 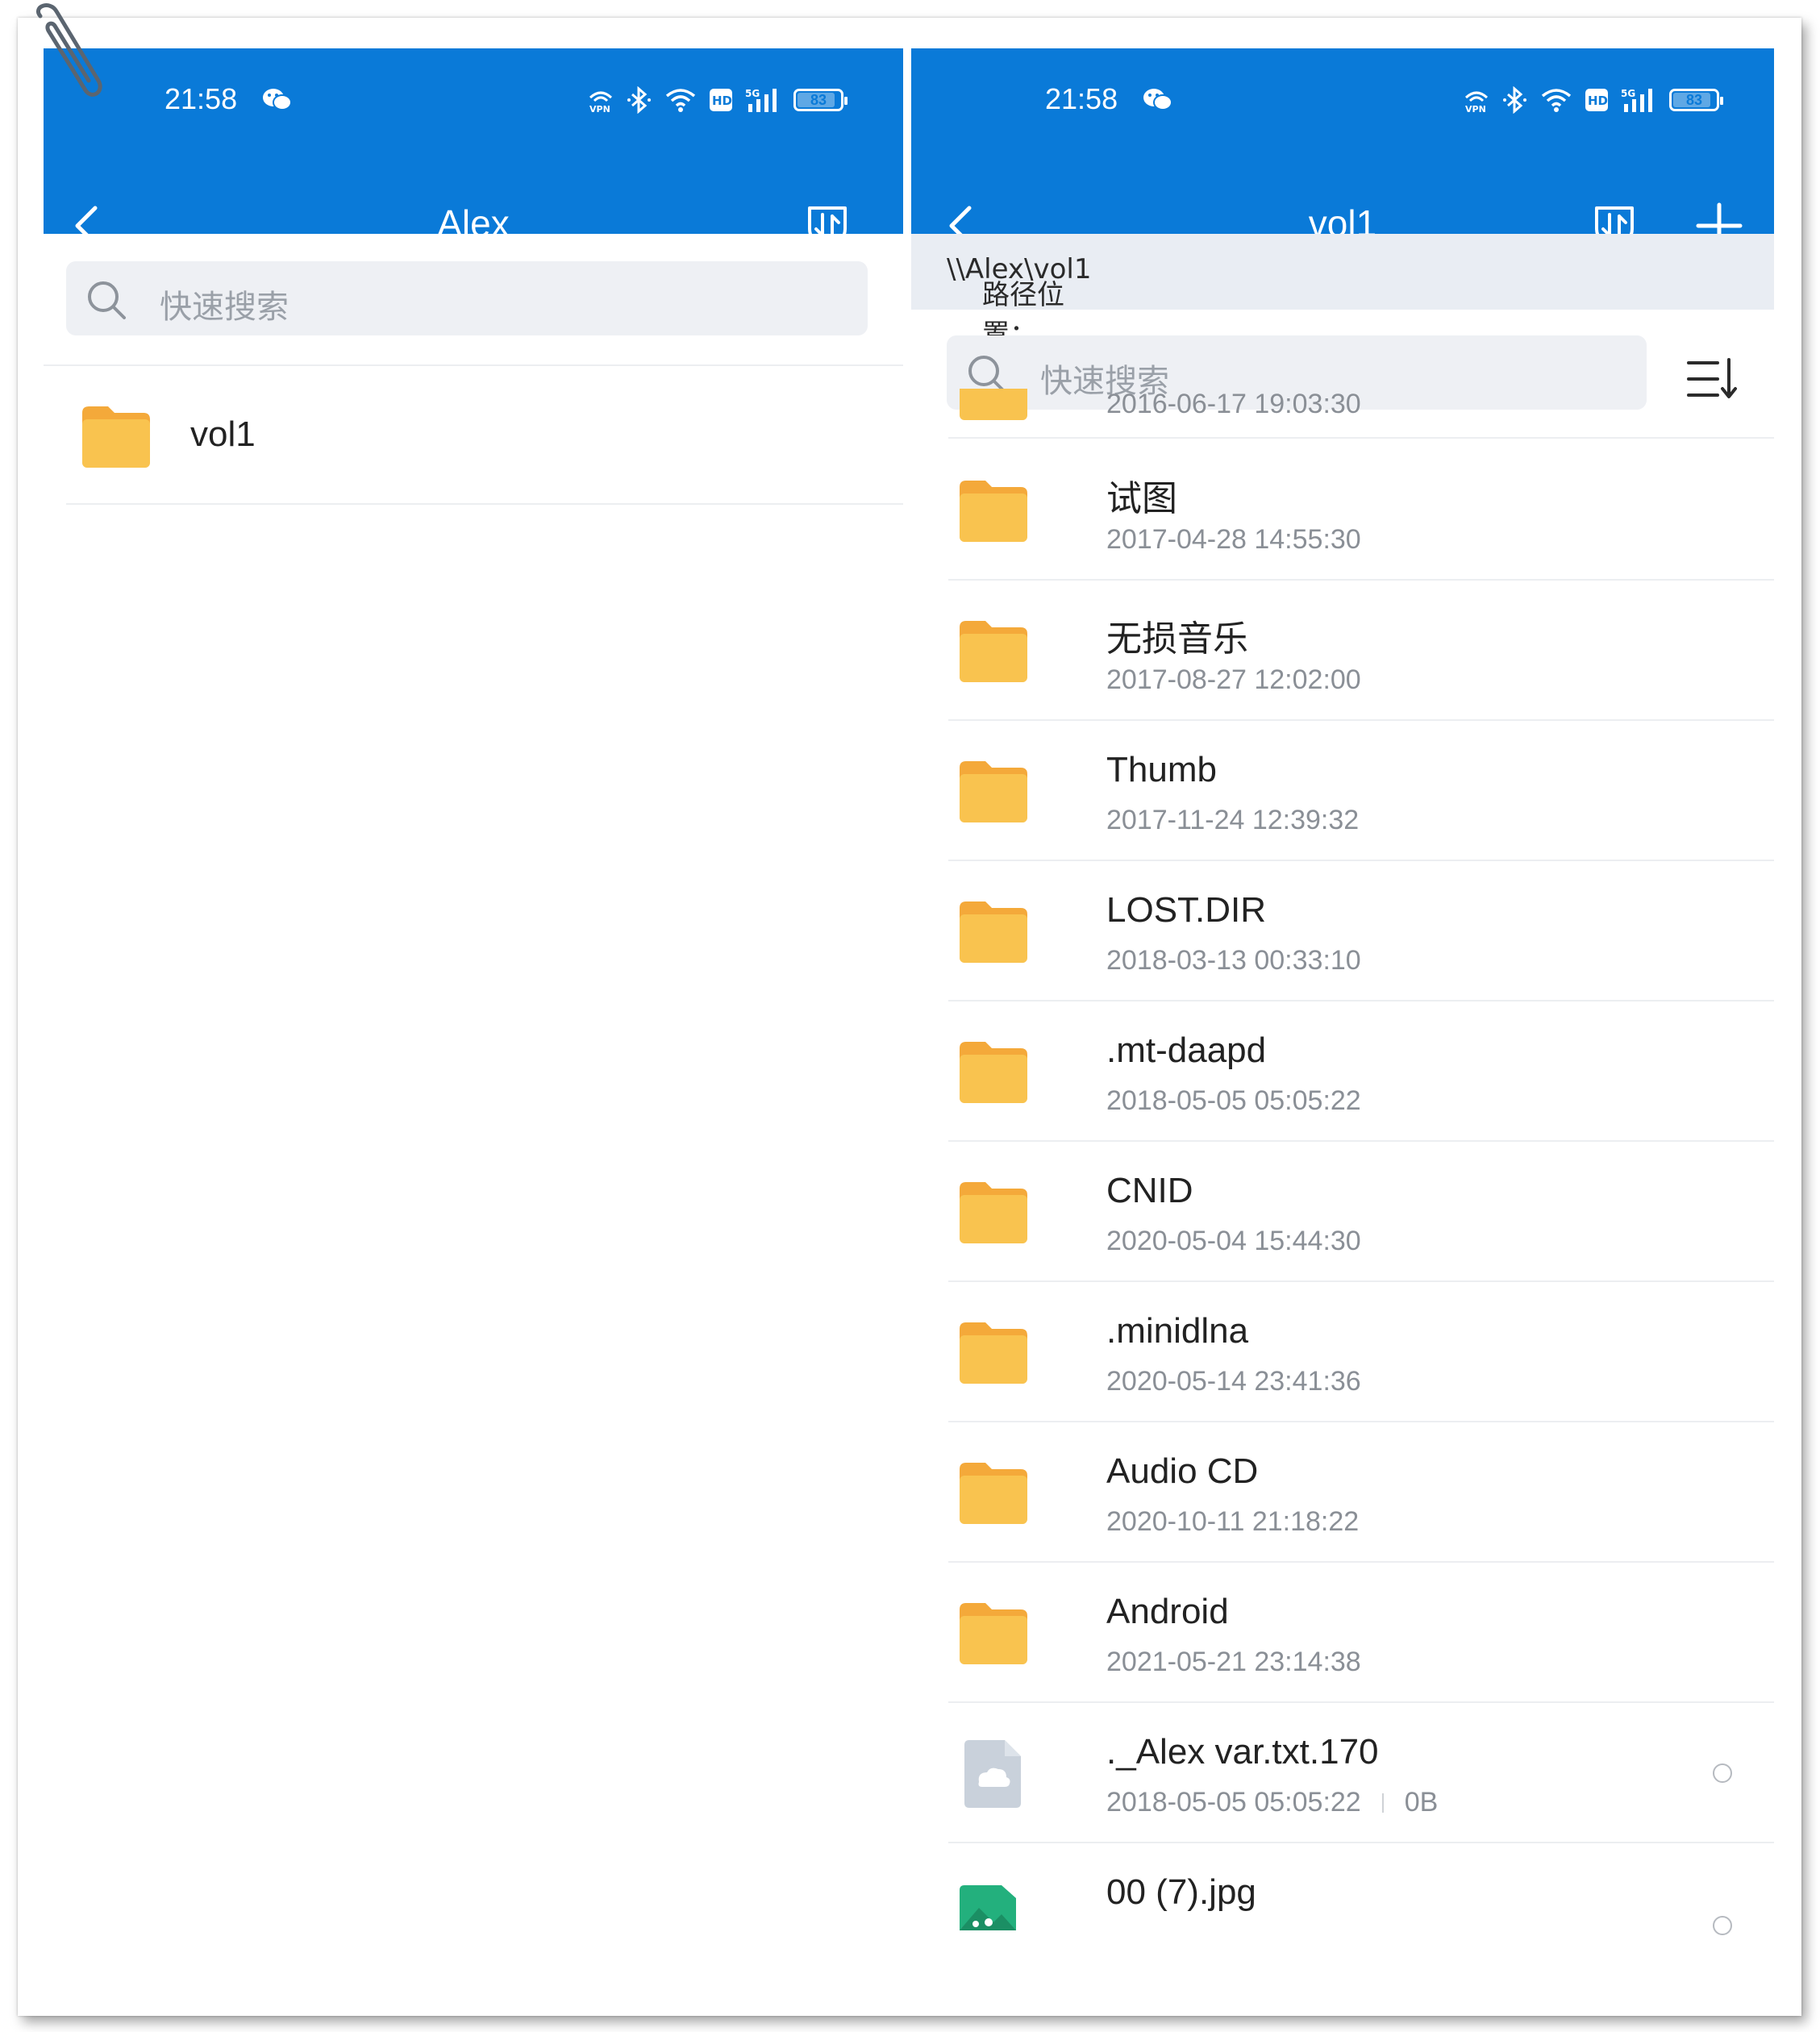 I want to click on item-name: ._Alex var.txt.170, so click(x=1242, y=1752).